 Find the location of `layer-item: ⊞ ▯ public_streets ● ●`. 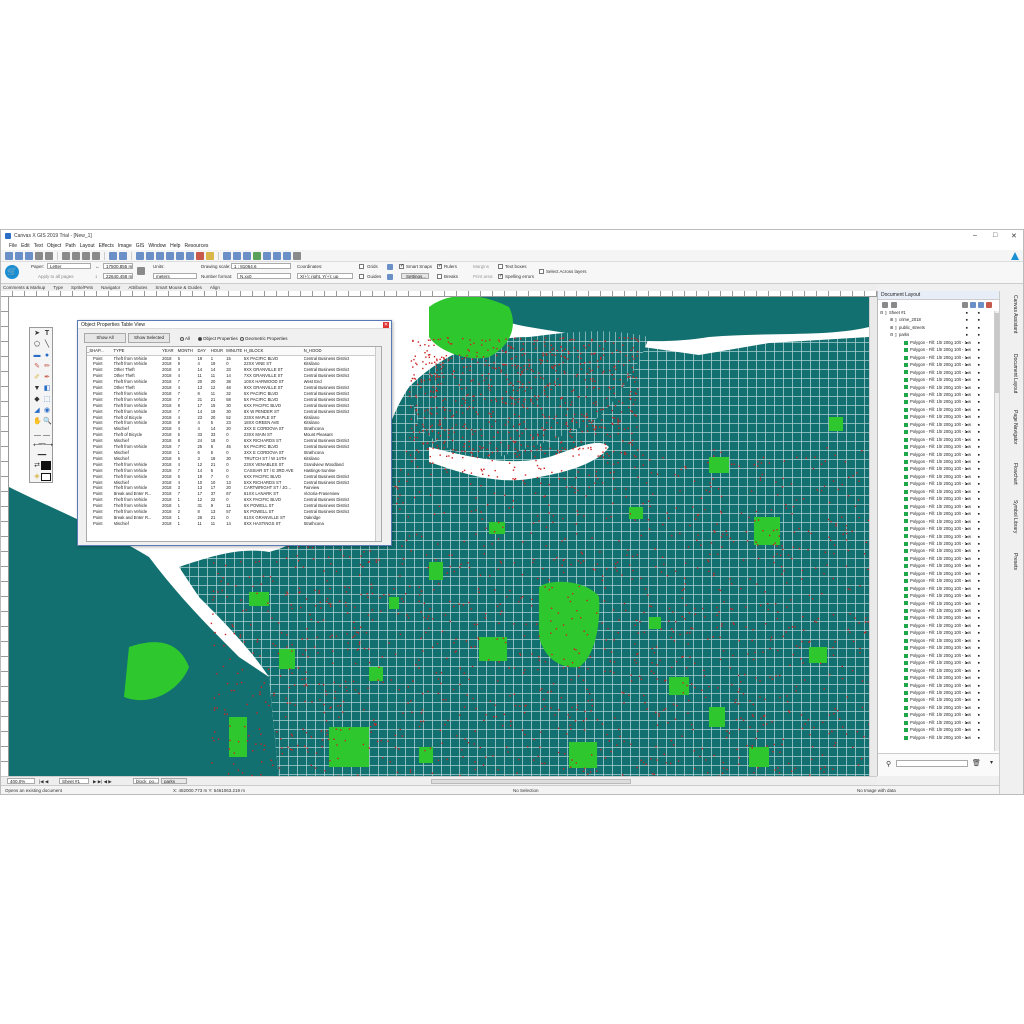

layer-item: ⊞ ▯ public_streets ● ● is located at coordinates (936, 327).